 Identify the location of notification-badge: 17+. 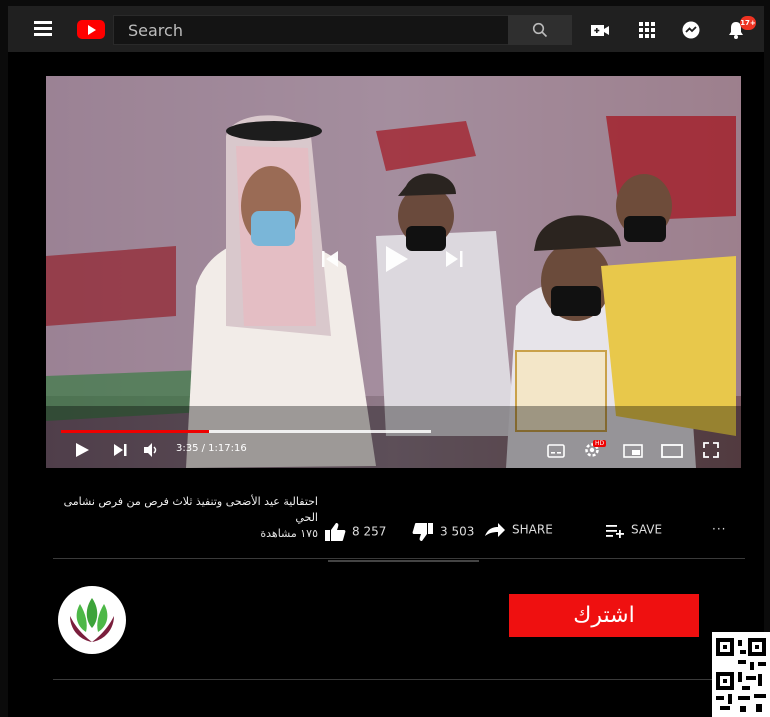
(748, 23).